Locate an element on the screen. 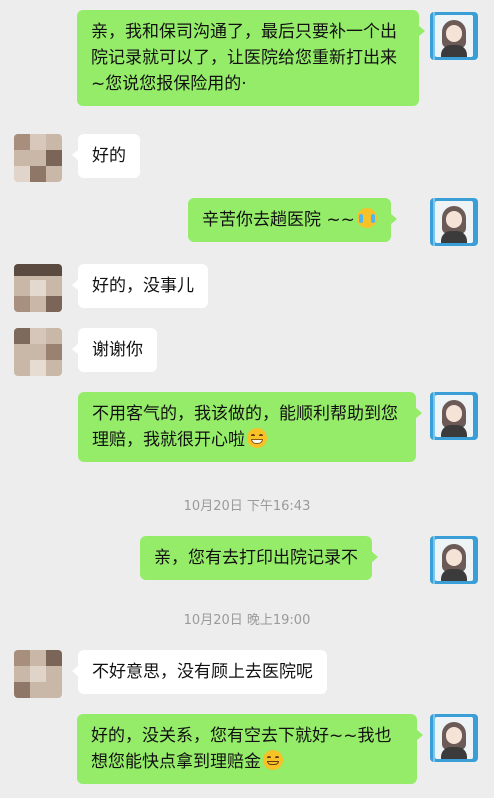 The width and height of the screenshot is (494, 798). message-text: 不好意思，没有顾上去医院呢 is located at coordinates (202, 672).